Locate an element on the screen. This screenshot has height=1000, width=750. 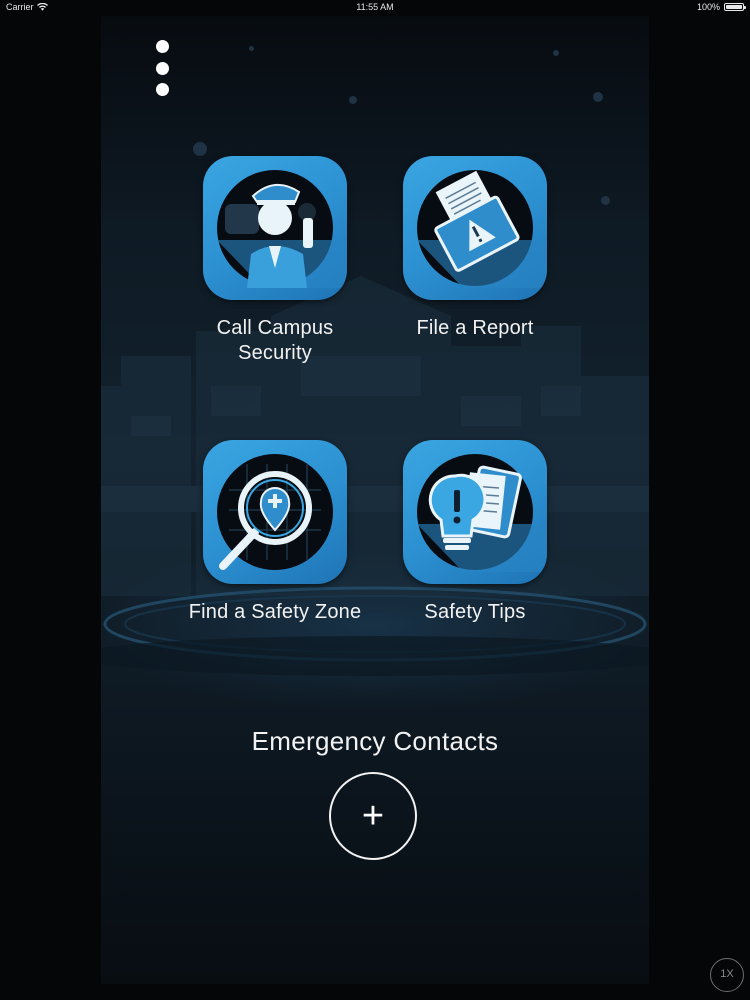
report-folder-warning-icon is located at coordinates (475, 228).